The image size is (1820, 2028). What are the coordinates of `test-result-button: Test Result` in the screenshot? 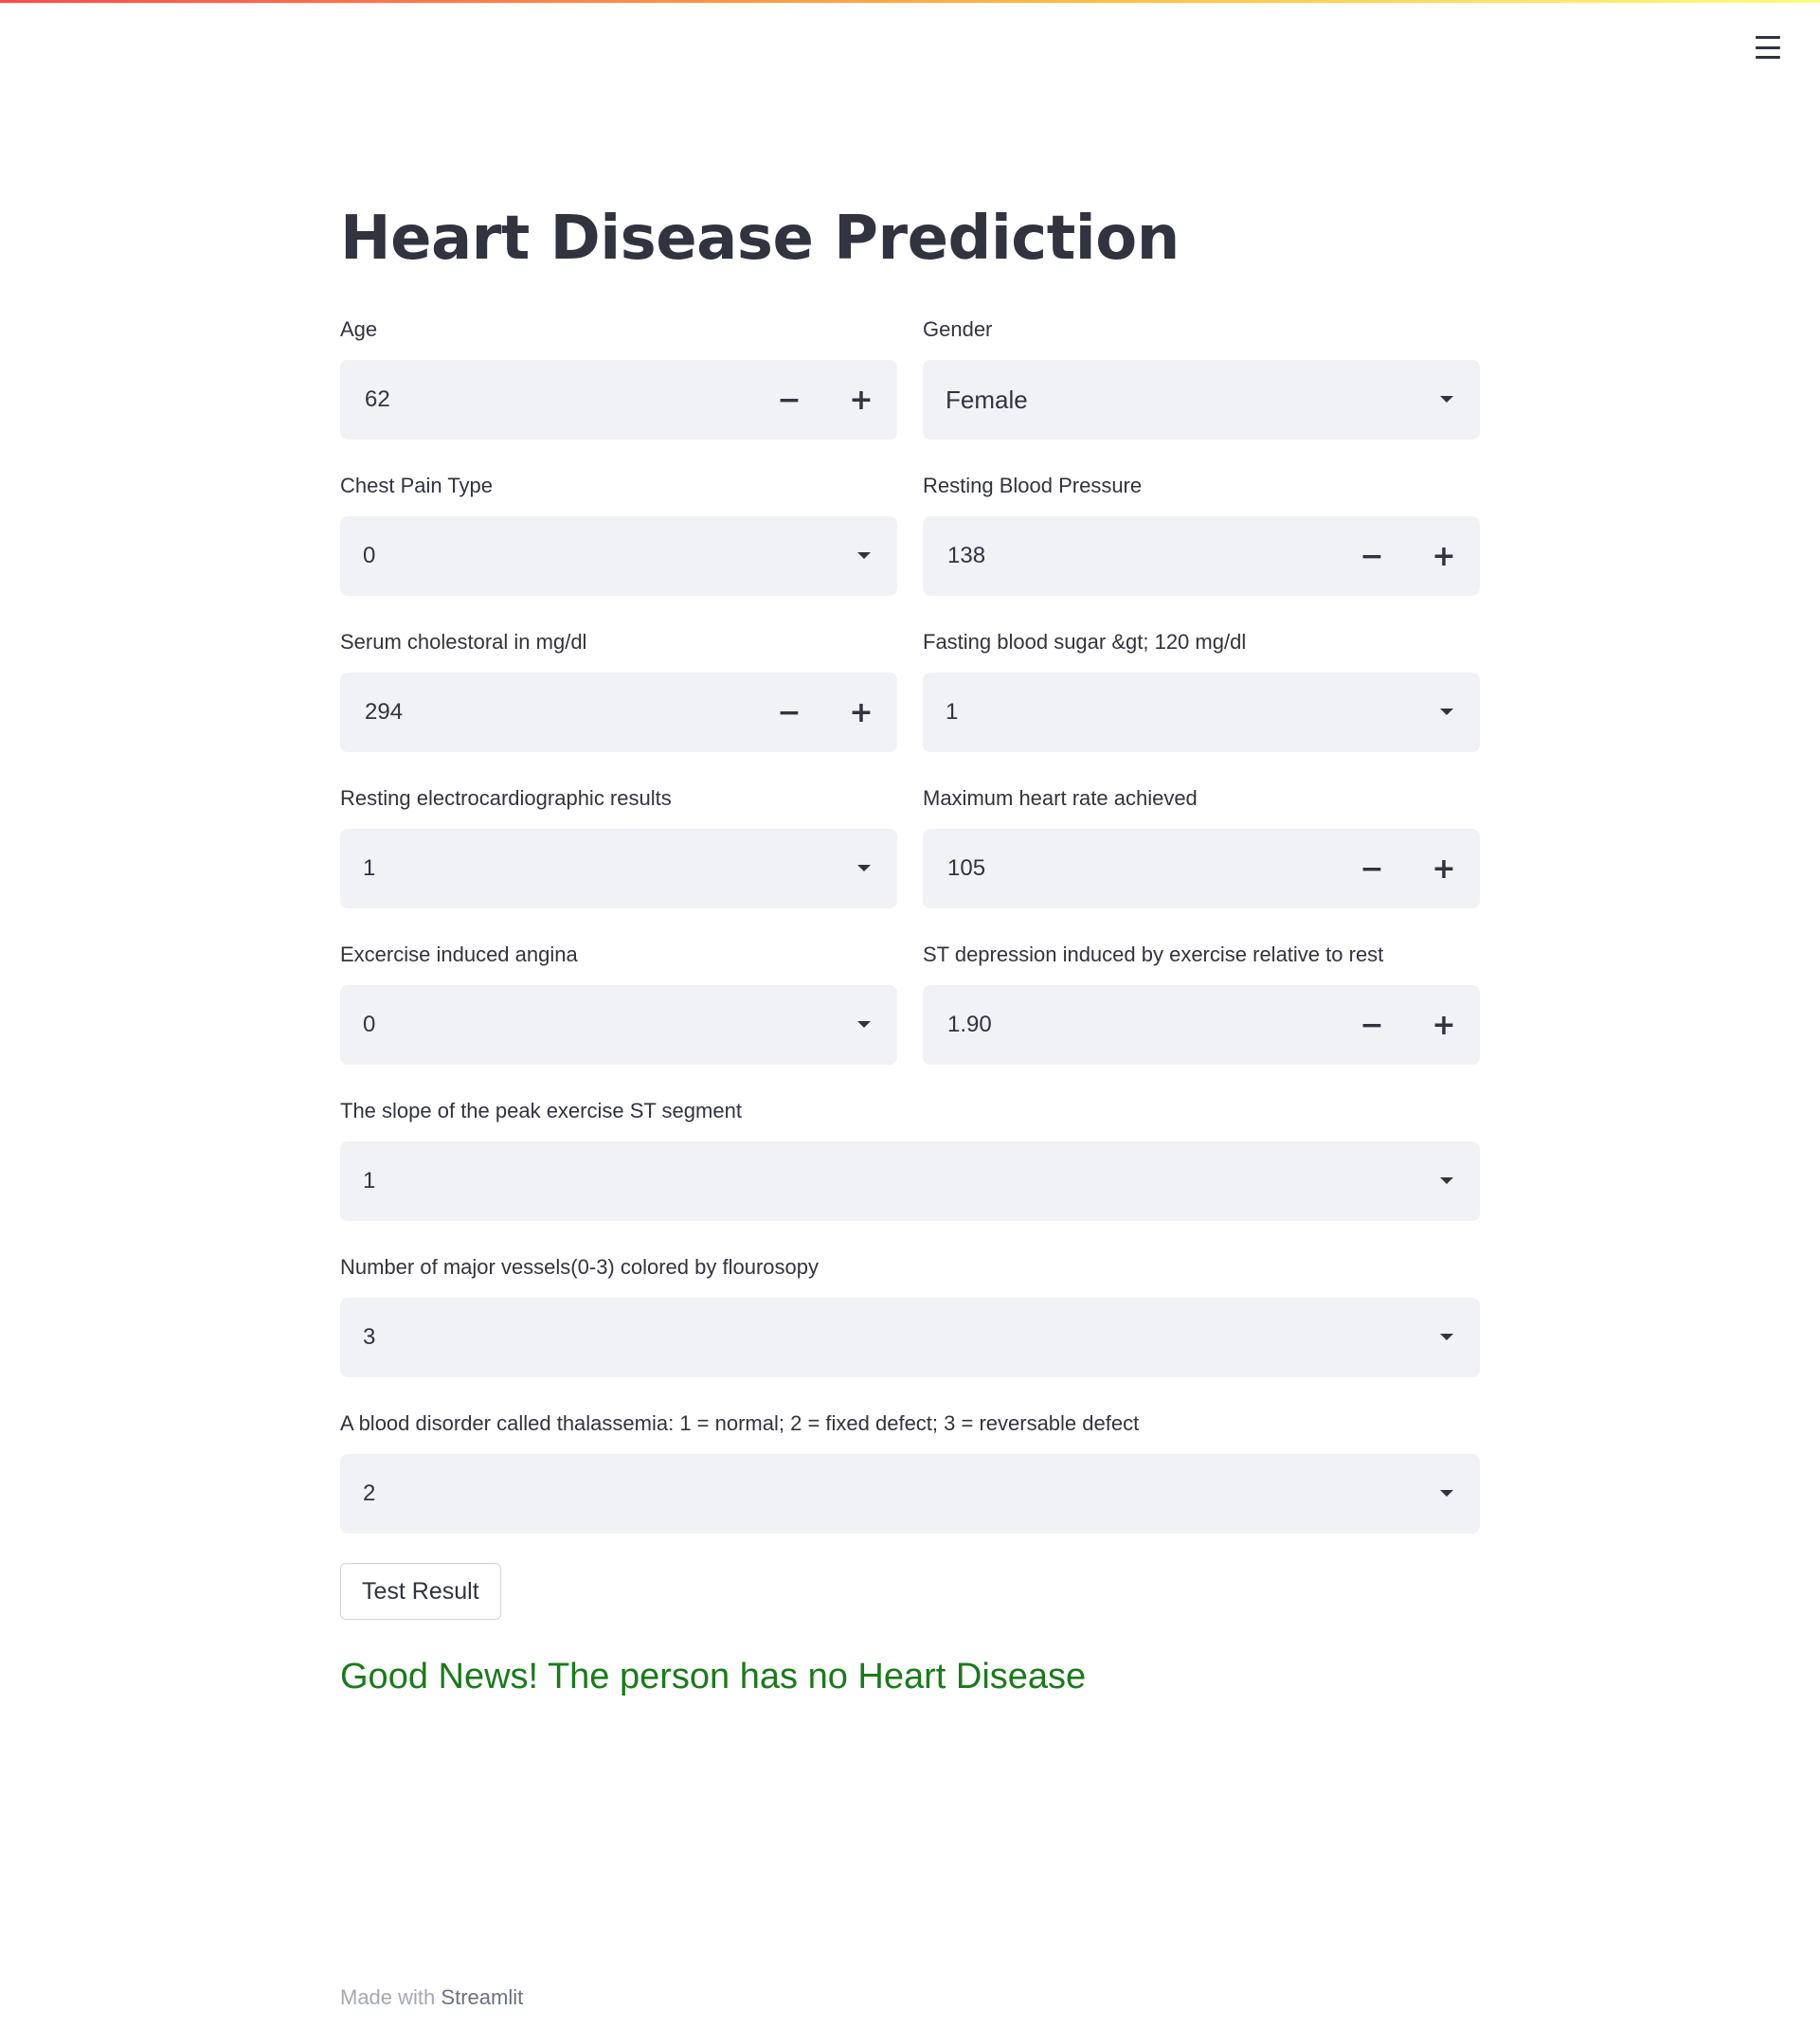 It's located at (420, 1591).